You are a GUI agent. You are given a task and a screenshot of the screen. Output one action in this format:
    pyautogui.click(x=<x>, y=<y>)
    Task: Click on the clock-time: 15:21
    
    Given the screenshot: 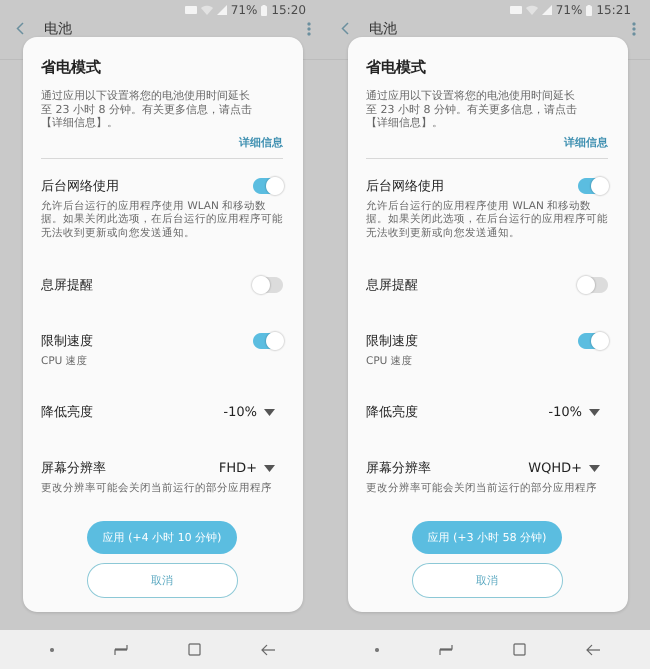 What is the action you would take?
    pyautogui.click(x=613, y=10)
    